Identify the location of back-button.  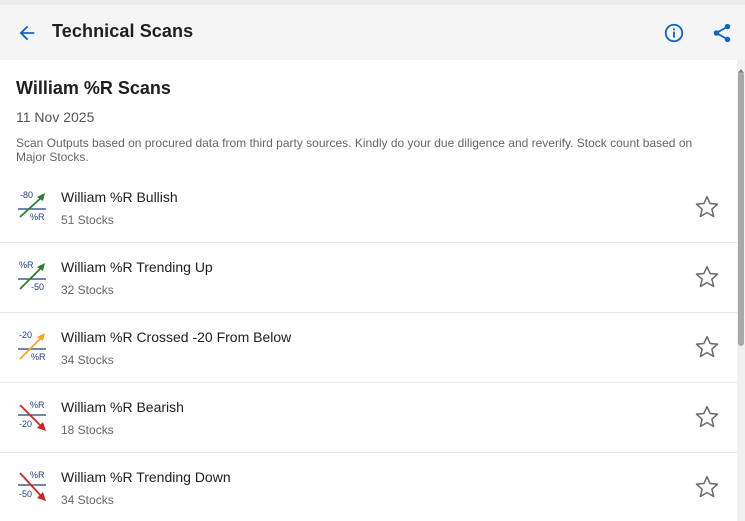
(27, 33).